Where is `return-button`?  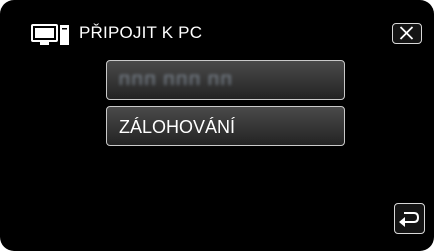
return-button is located at coordinates (409, 218).